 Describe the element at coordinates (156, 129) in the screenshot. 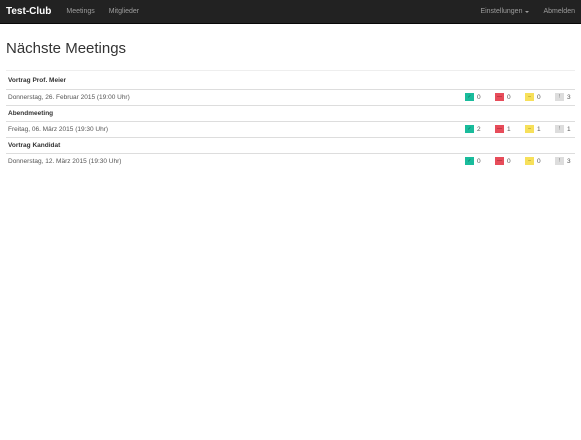

I see `meeting-date: Freitag, 06. März 2015 (19:30 Uhr)` at that location.